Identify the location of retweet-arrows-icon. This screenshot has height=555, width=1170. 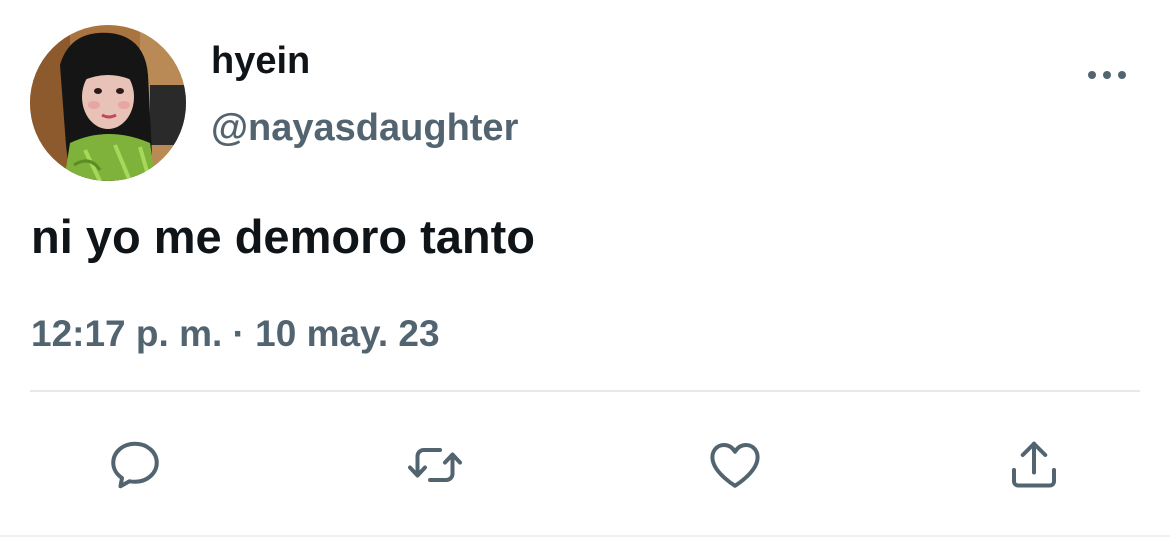
(435, 465).